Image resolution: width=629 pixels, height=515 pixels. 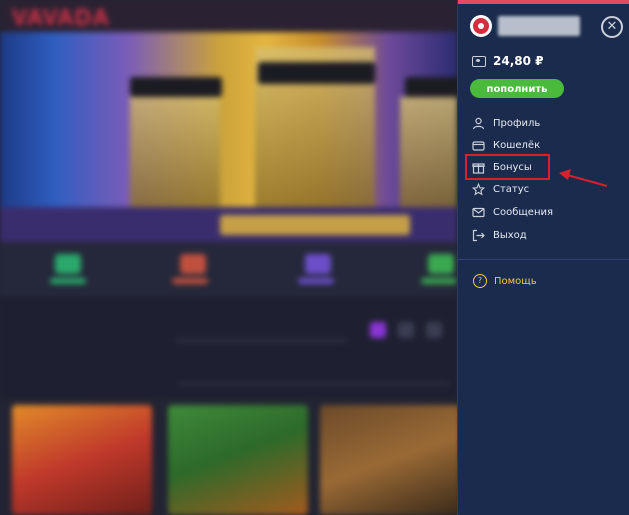 I want to click on balance-amount: 24,80 ₽, so click(x=518, y=61).